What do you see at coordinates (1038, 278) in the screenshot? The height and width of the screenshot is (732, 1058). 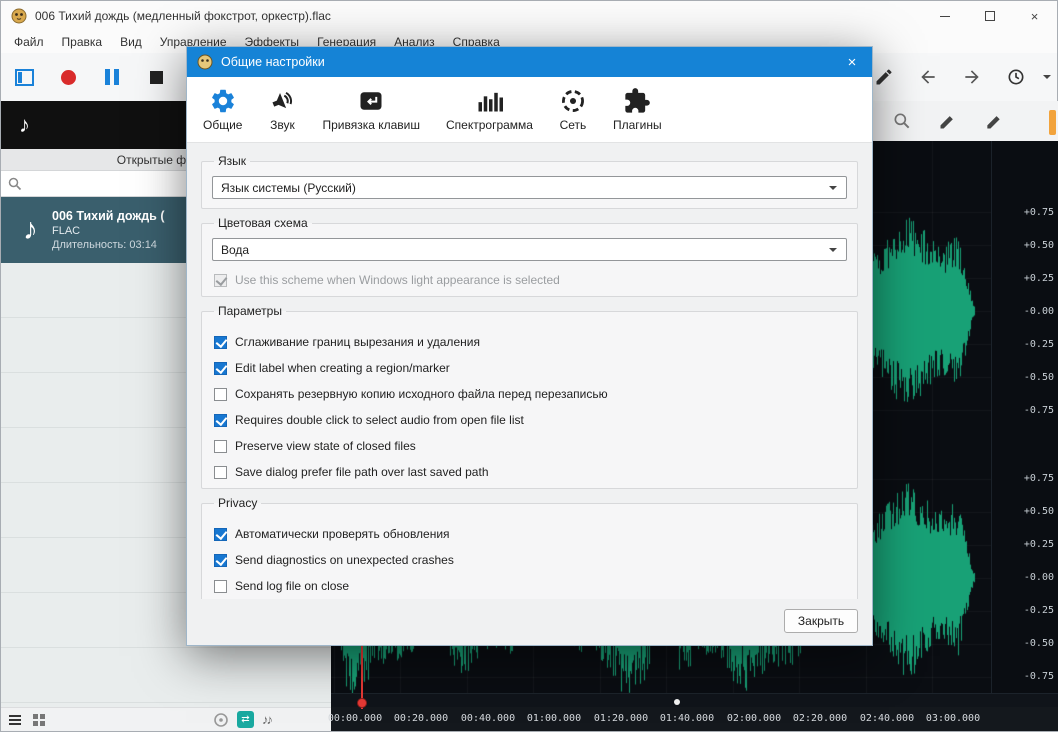 I see `amp-label: +0.25` at bounding box center [1038, 278].